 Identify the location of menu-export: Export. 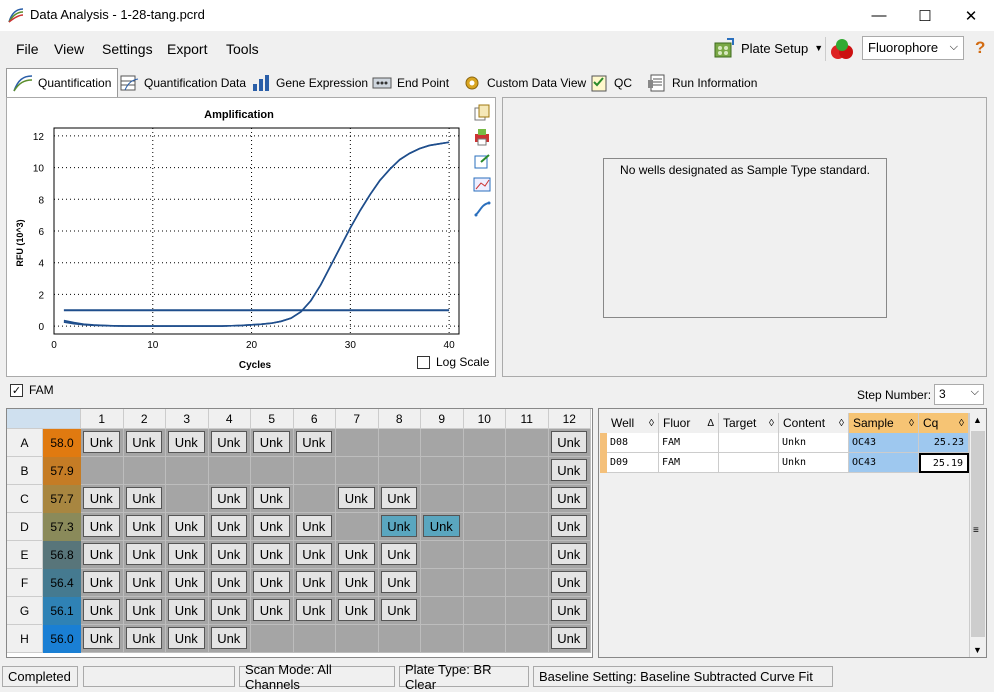
(187, 49).